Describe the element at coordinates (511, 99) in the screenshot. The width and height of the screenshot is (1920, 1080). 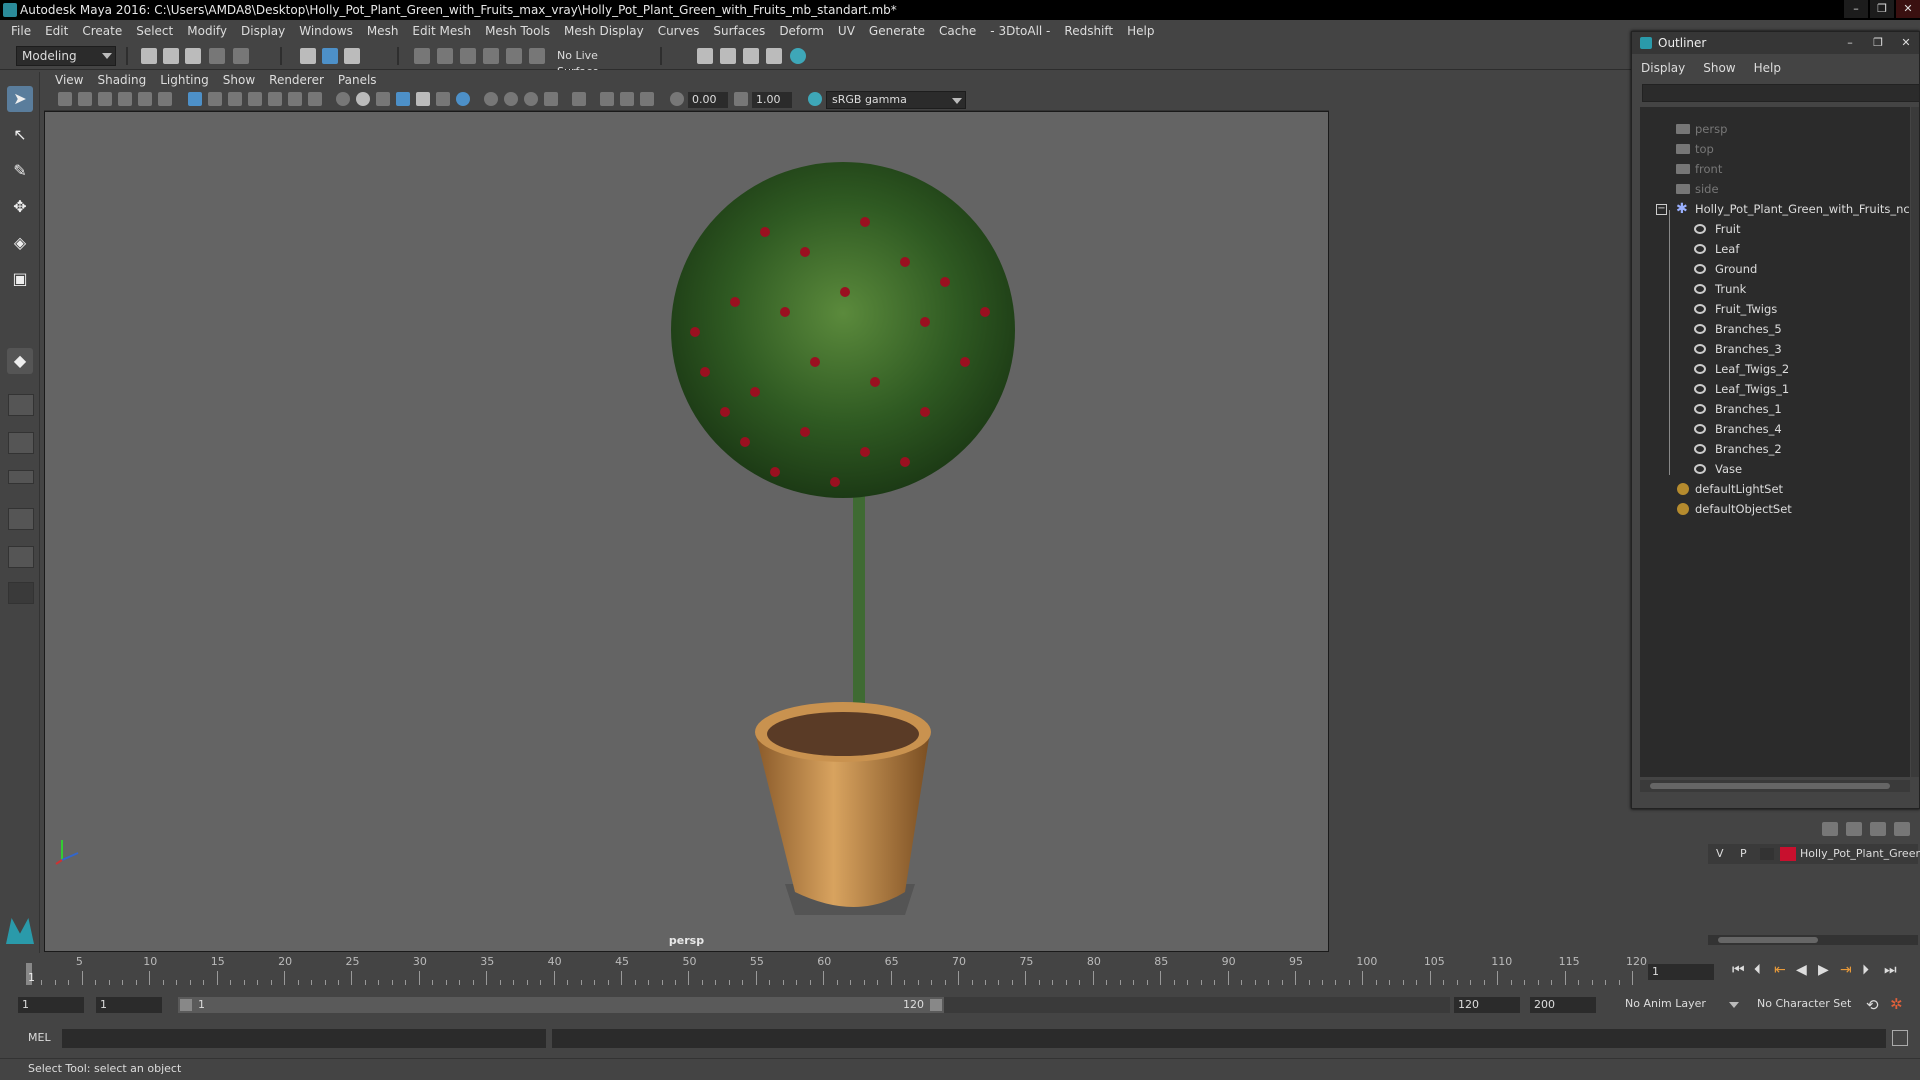
I see `multisample-icon` at that location.